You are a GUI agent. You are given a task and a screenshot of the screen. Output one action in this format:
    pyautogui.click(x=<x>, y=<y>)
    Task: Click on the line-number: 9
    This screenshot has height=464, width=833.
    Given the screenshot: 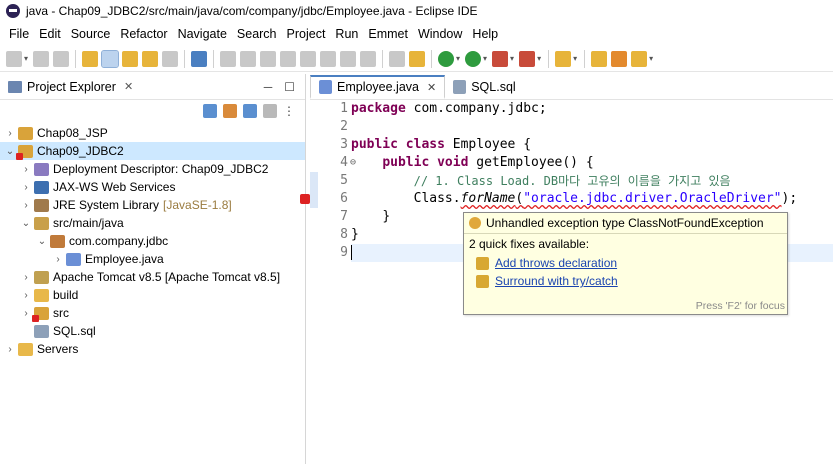 What is the action you would take?
    pyautogui.click(x=344, y=252)
    